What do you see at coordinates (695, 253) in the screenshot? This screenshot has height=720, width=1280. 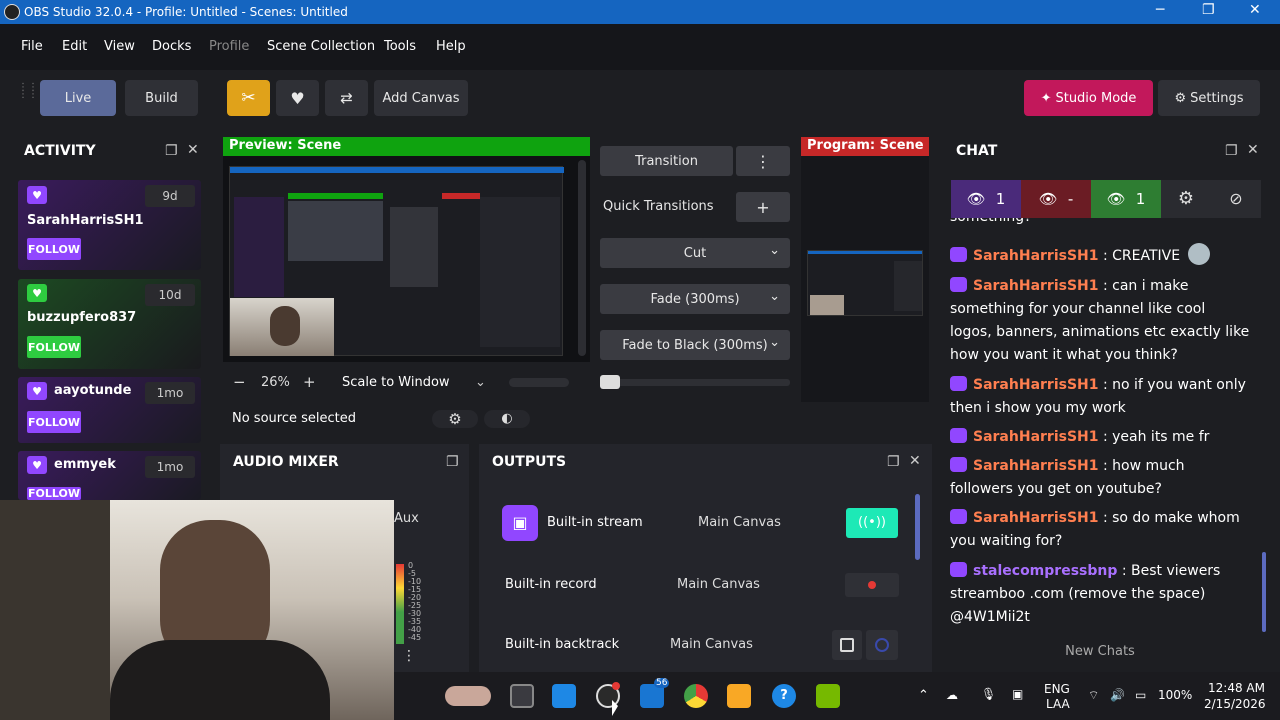 I see `cut-transition-button: Cut ⌄` at bounding box center [695, 253].